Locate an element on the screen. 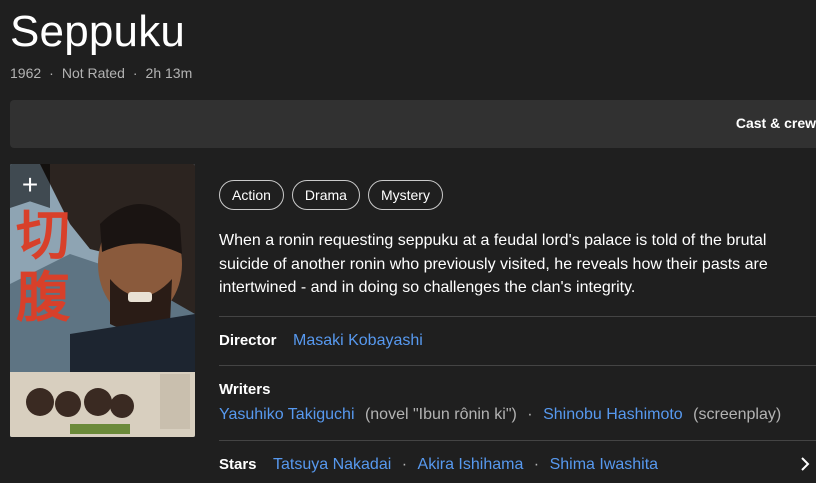 Image resolution: width=816 pixels, height=483 pixels. director-row: Director Masaki Kobayashi is located at coordinates (517, 340).